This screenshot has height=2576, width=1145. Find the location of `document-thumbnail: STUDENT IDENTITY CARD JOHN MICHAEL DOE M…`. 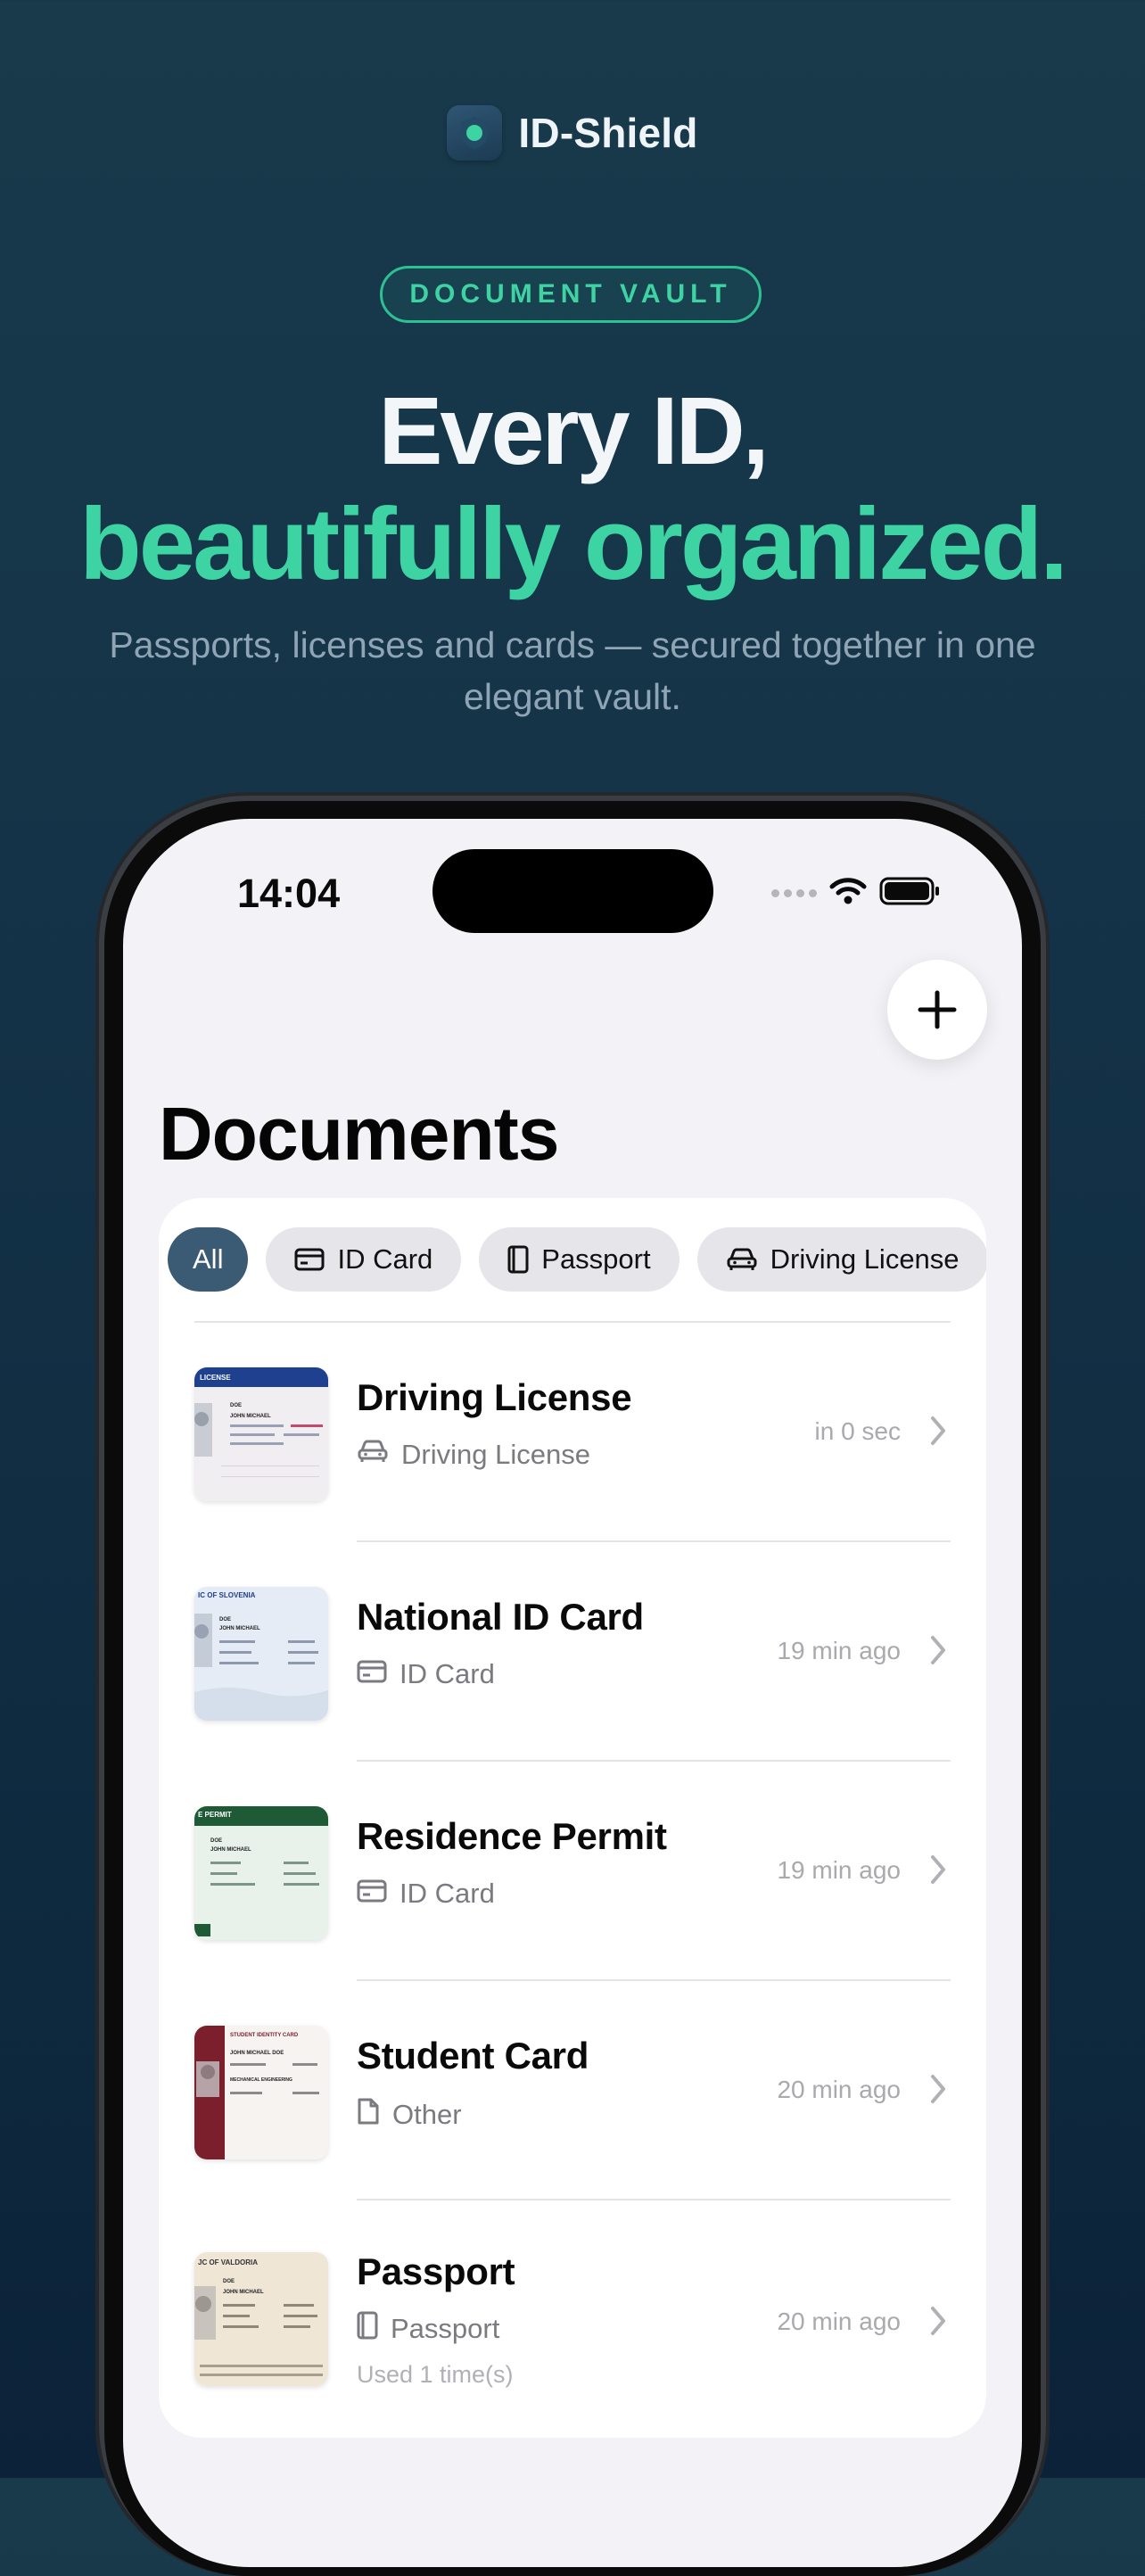

document-thumbnail: STUDENT IDENTITY CARD JOHN MICHAEL DOE M… is located at coordinates (261, 2093).